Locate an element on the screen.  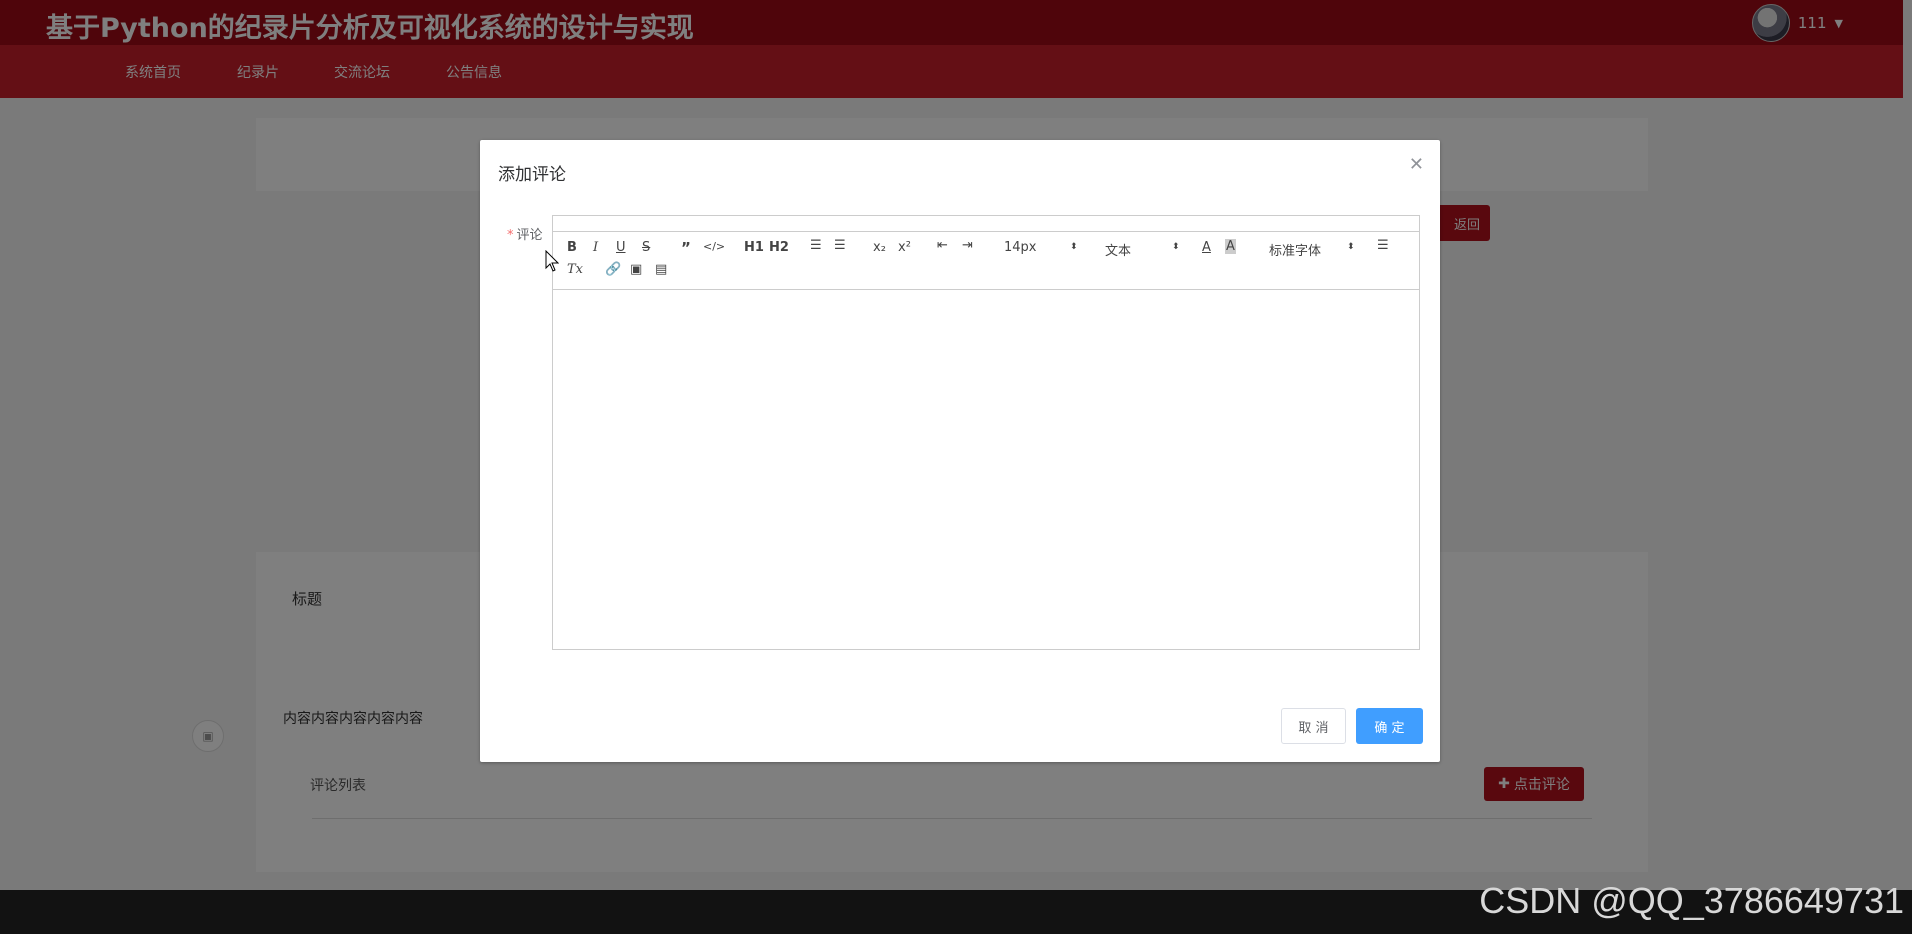
dialog-title: 添加评论 is located at coordinates (532, 175).